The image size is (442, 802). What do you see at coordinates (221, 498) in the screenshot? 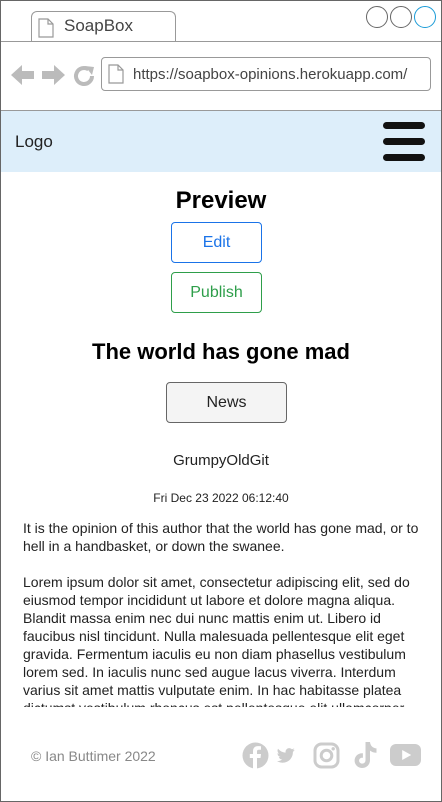
I see `post-timestamp: Fri Dec 23 2022 06:12:40` at bounding box center [221, 498].